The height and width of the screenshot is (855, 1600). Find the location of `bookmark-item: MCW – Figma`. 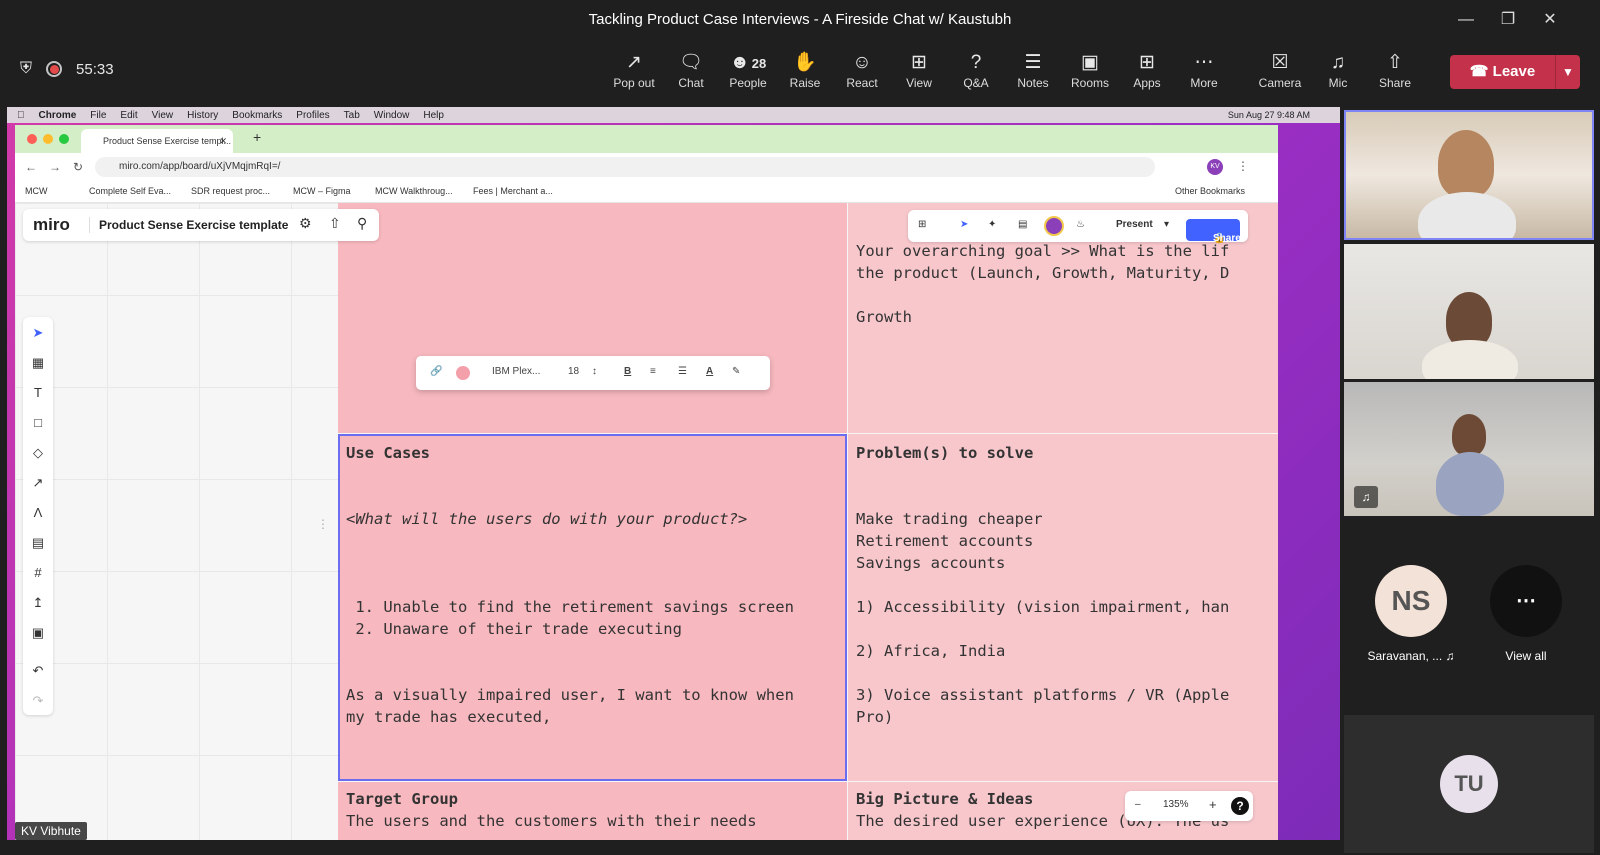

bookmark-item: MCW – Figma is located at coordinates (322, 191).